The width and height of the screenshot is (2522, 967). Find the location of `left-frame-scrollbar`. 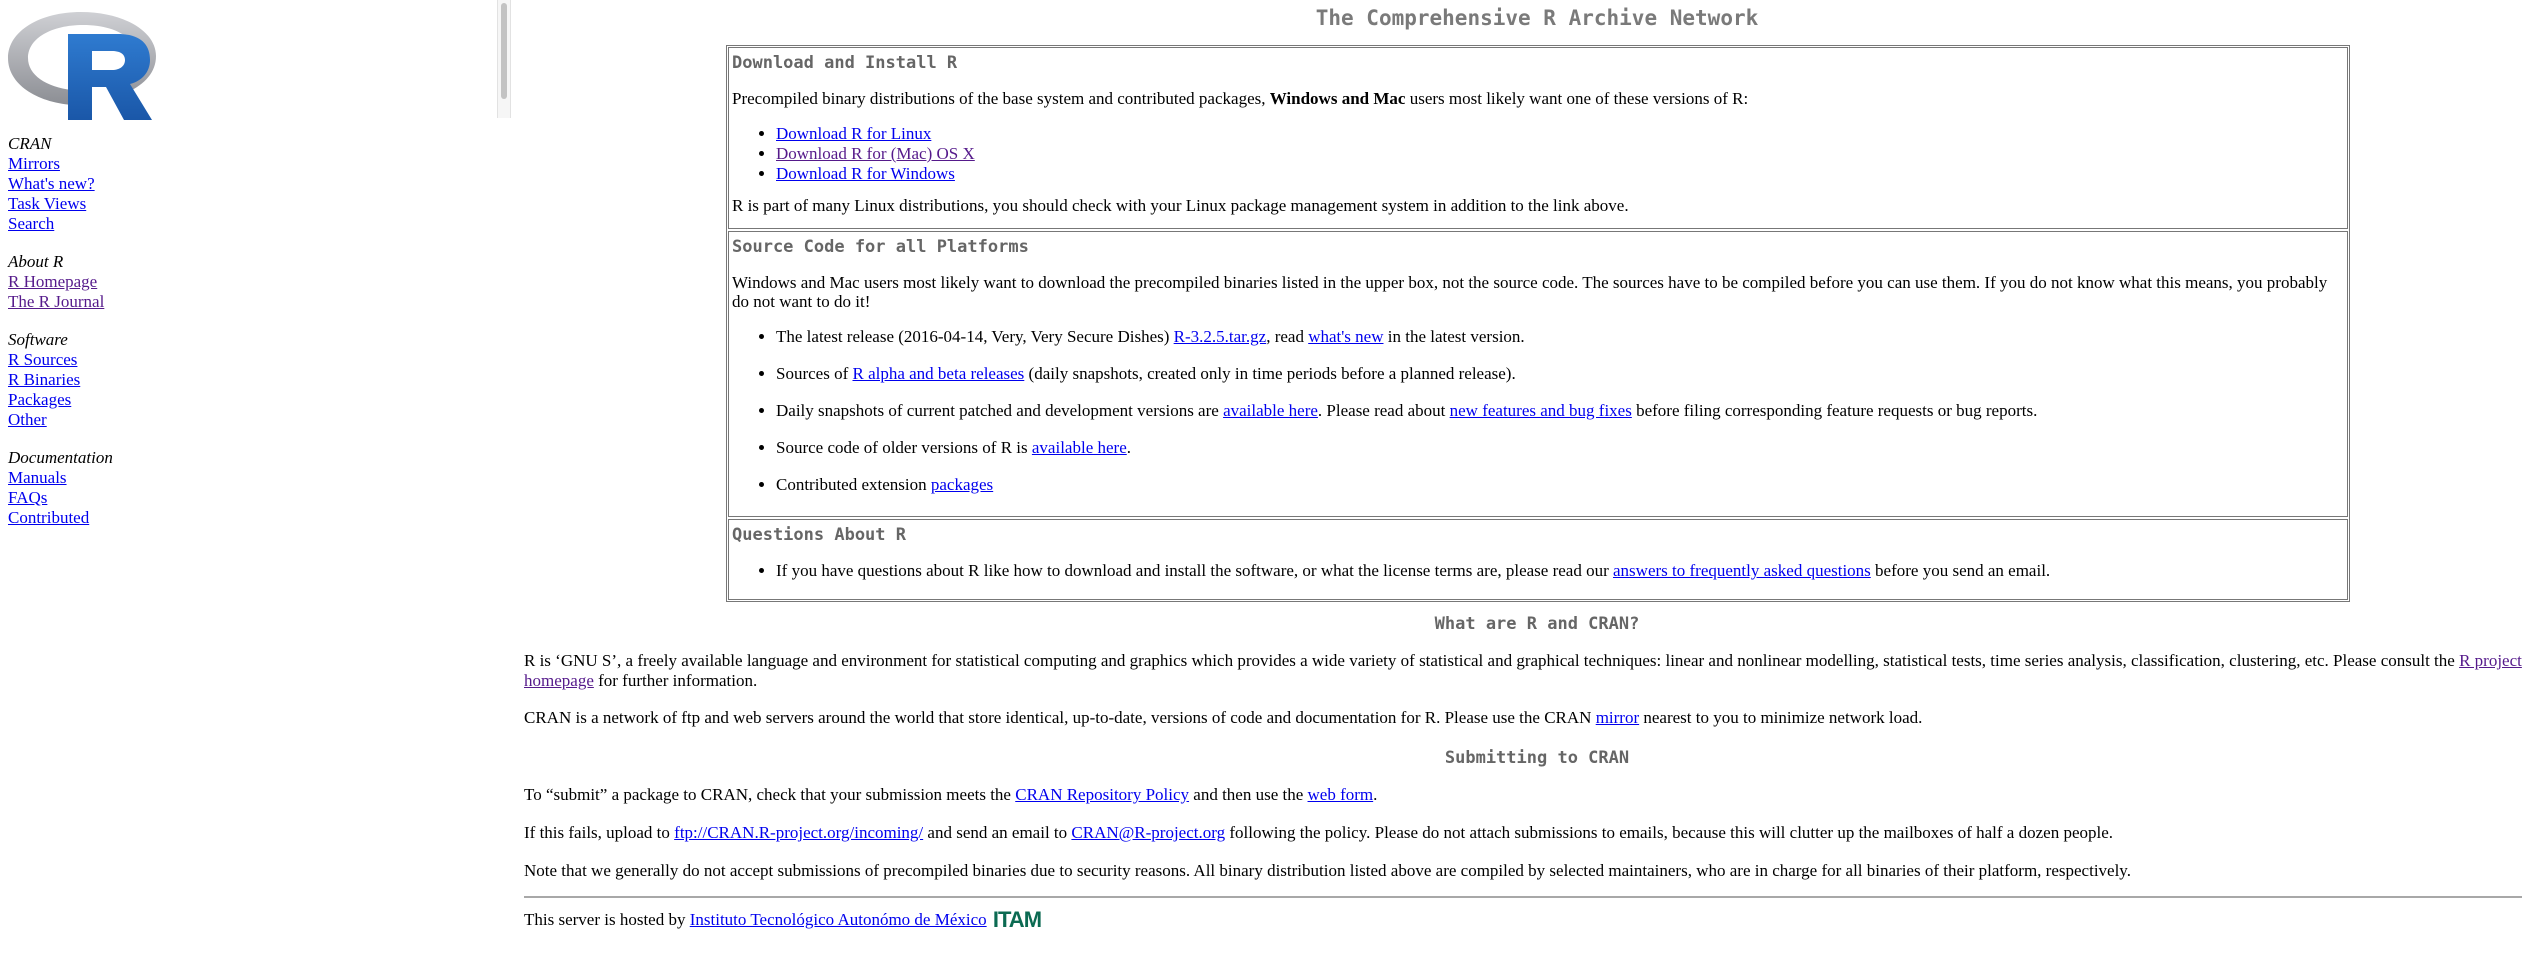

left-frame-scrollbar is located at coordinates (504, 59).